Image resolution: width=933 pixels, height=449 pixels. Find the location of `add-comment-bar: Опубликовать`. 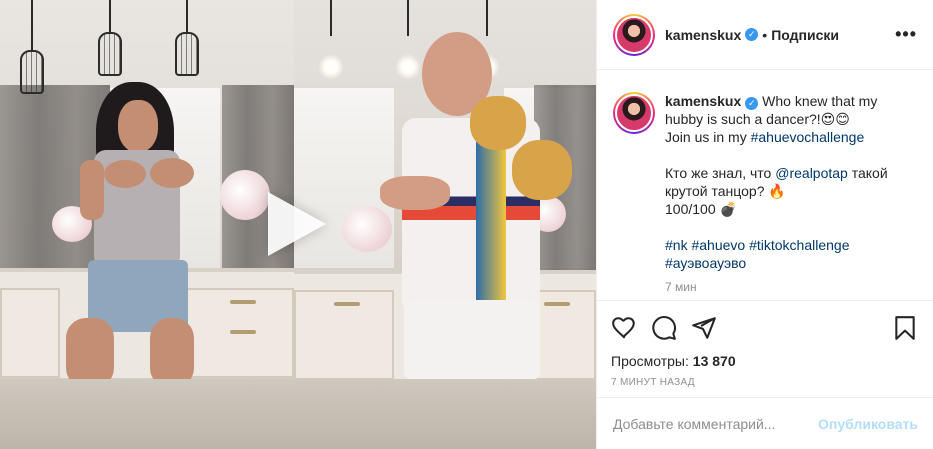

add-comment-bar: Опубликовать is located at coordinates (765, 423).